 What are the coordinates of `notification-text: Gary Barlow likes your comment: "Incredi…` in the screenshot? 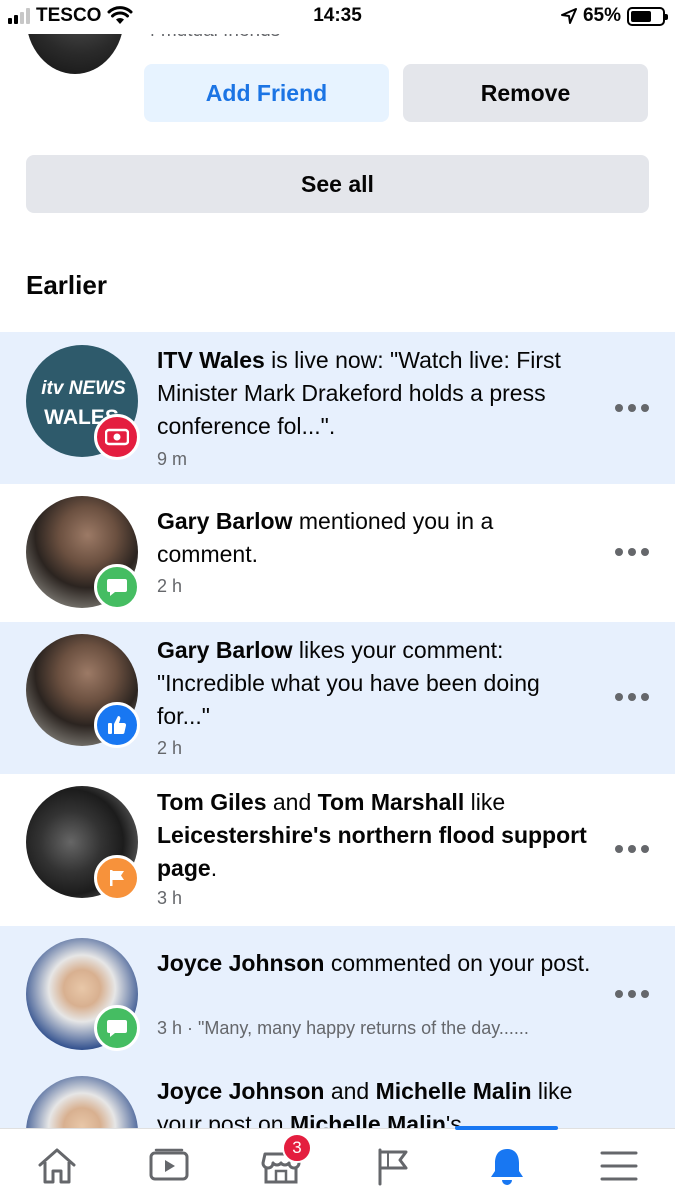 It's located at (377, 683).